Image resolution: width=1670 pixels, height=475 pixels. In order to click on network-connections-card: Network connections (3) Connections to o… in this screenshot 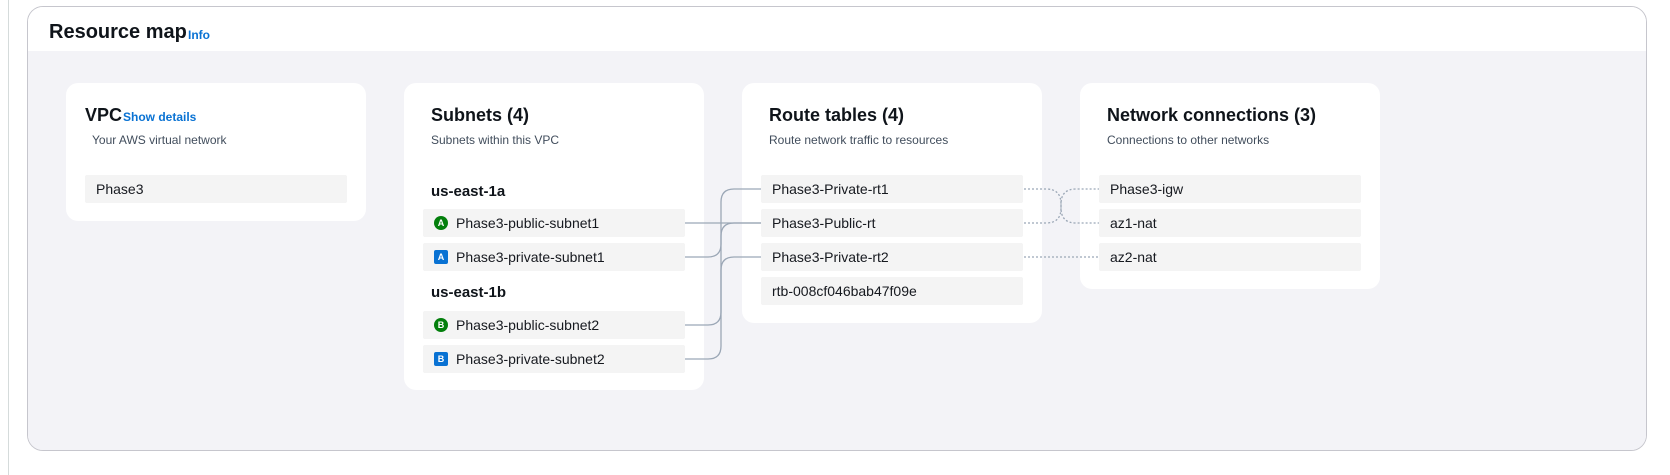, I will do `click(1230, 186)`.